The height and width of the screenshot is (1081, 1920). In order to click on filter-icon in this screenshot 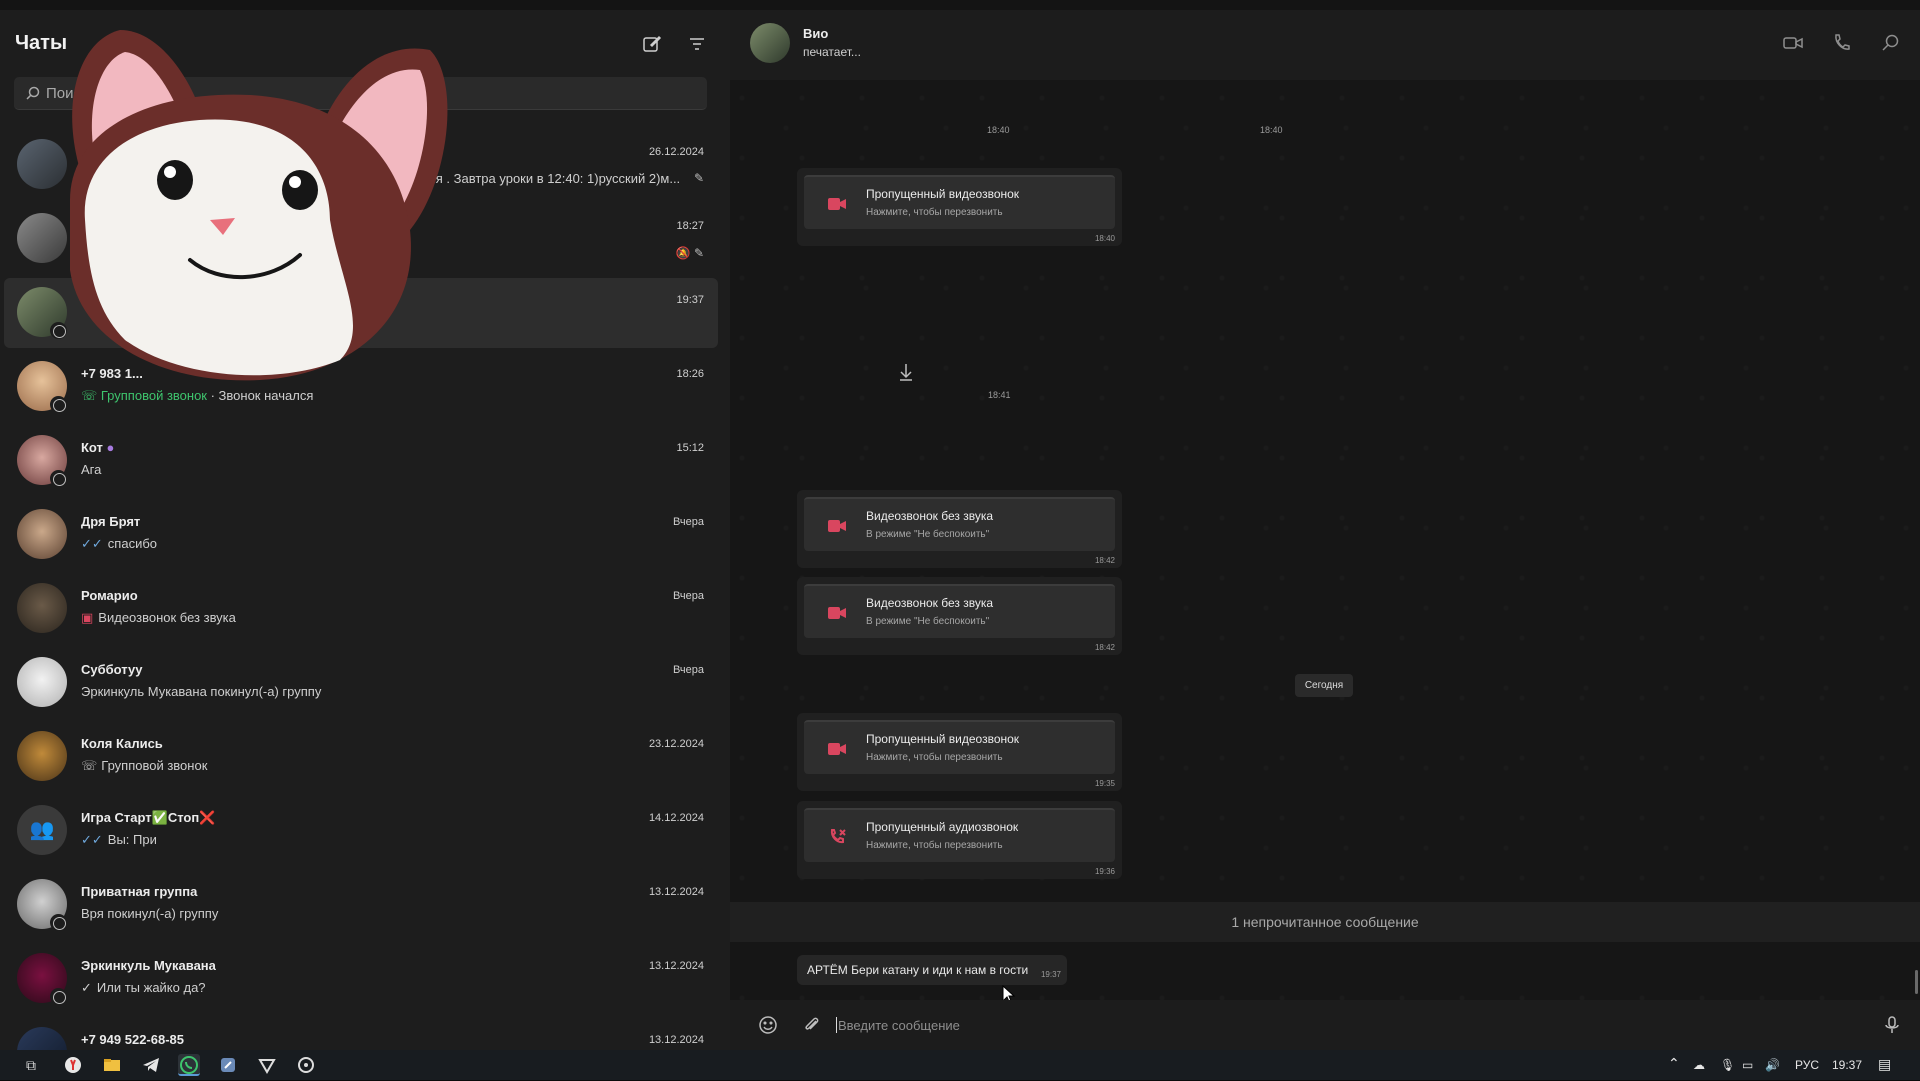, I will do `click(697, 44)`.